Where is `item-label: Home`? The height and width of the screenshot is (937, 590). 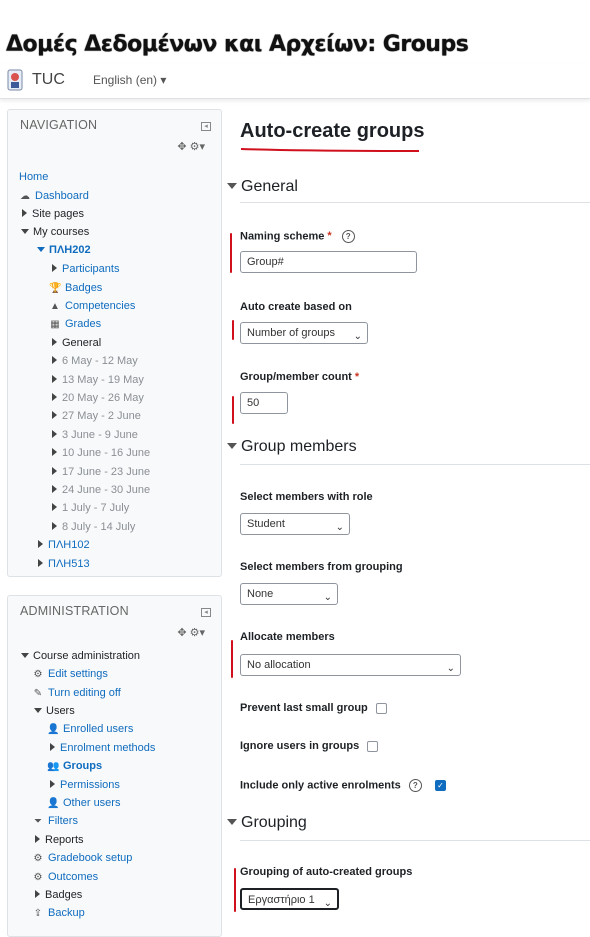 item-label: Home is located at coordinates (34, 177).